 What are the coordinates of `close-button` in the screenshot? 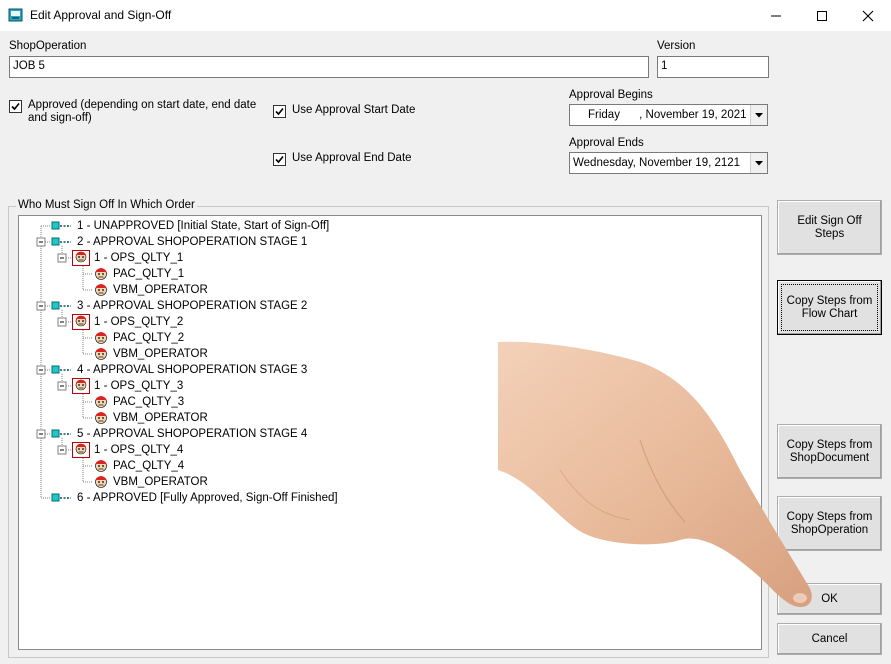 It's located at (868, 15).